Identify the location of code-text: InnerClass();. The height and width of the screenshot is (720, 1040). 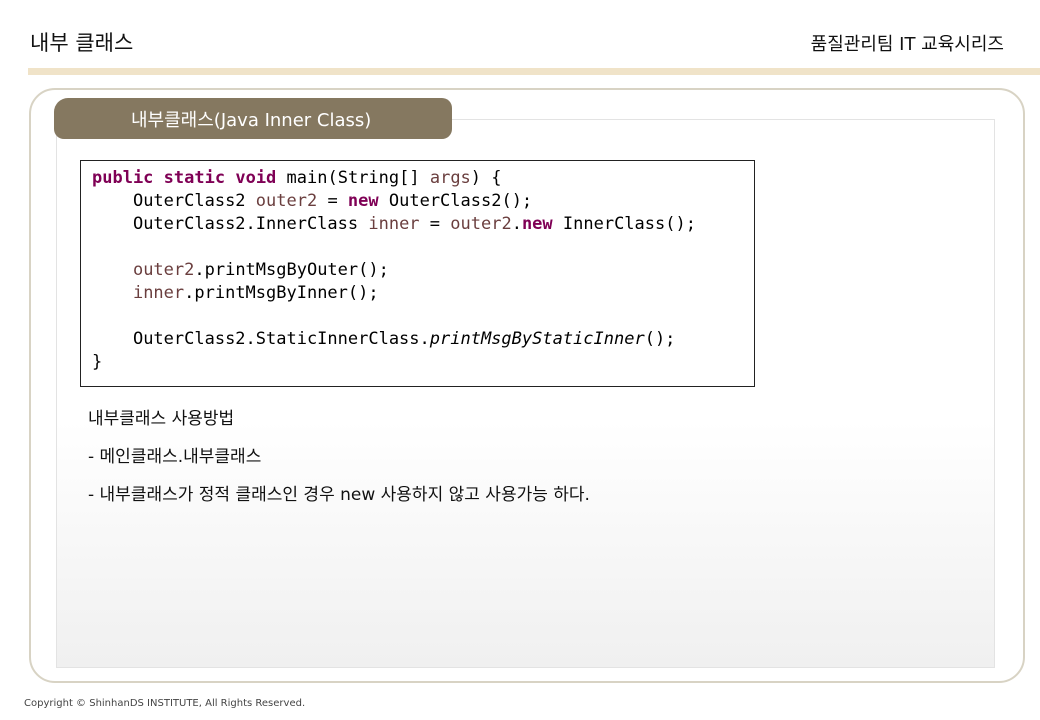
(624, 224).